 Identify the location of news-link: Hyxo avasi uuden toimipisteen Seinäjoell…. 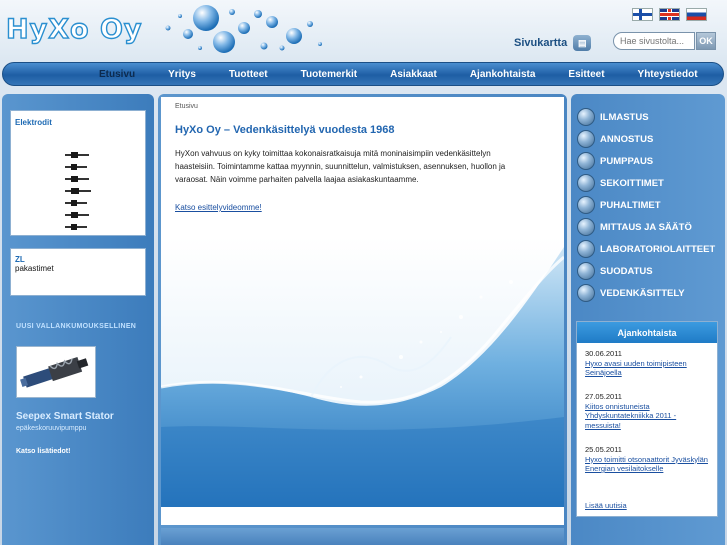
(648, 368).